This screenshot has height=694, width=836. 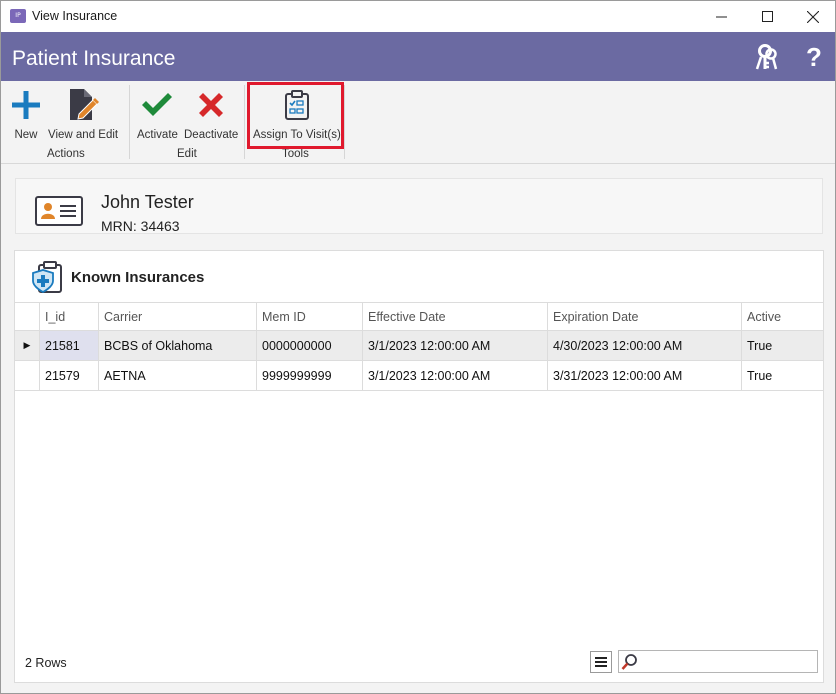 What do you see at coordinates (27, 345) in the screenshot?
I see `row-indicator-icon: ▶` at bounding box center [27, 345].